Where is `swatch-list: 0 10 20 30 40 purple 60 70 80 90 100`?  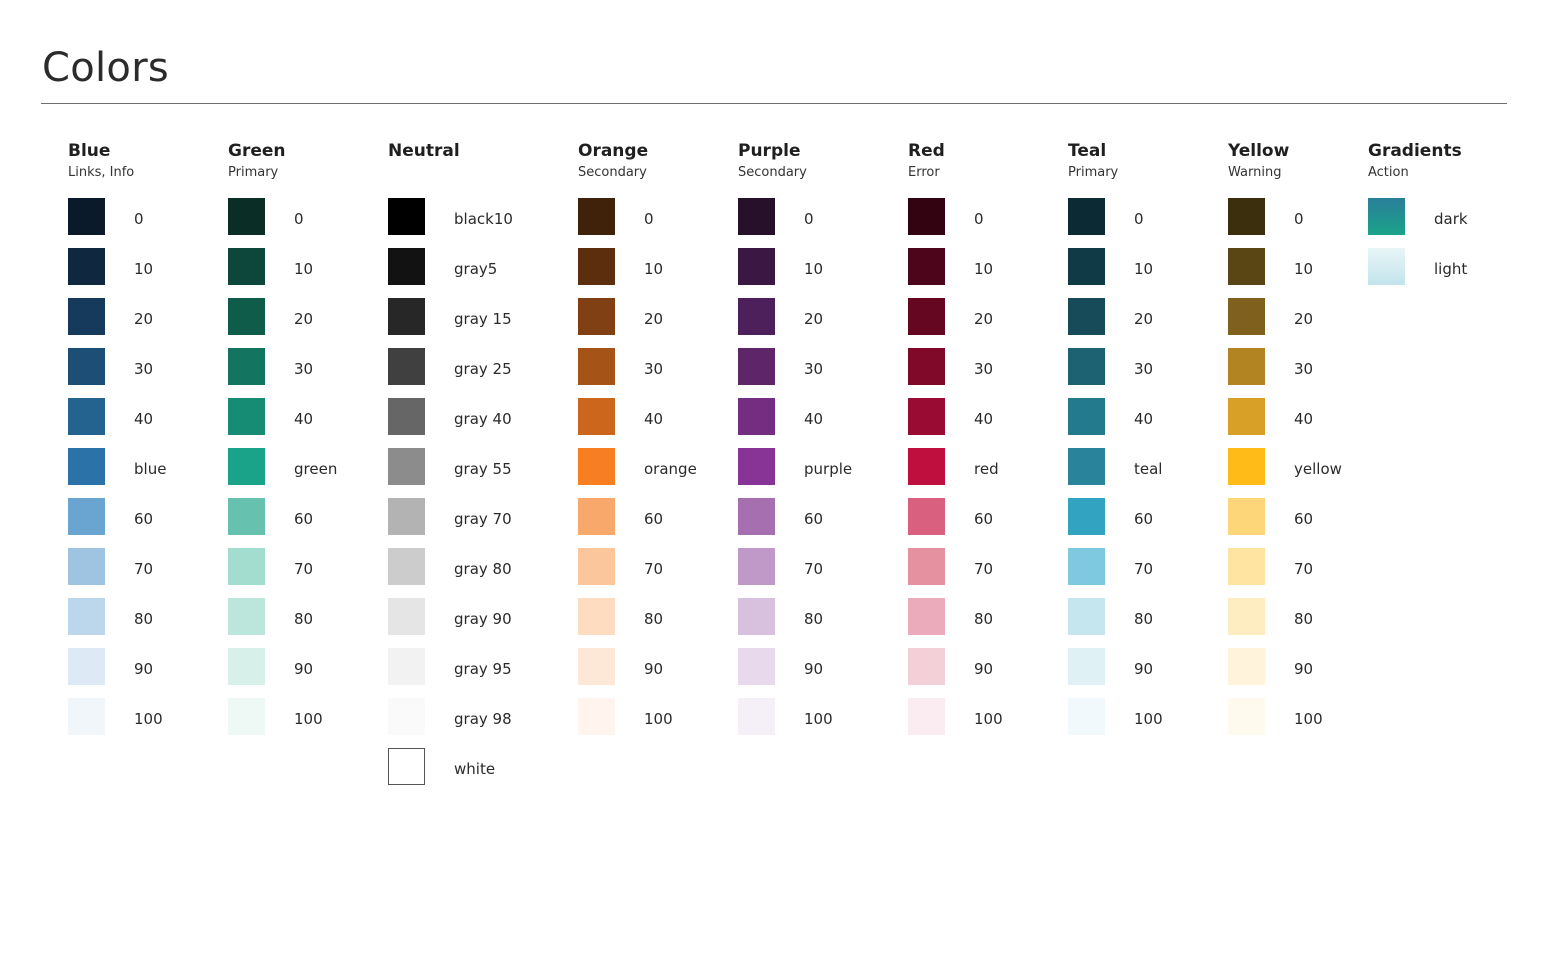
swatch-list: 0 10 20 30 40 purple 60 70 80 90 100 is located at coordinates (795, 473).